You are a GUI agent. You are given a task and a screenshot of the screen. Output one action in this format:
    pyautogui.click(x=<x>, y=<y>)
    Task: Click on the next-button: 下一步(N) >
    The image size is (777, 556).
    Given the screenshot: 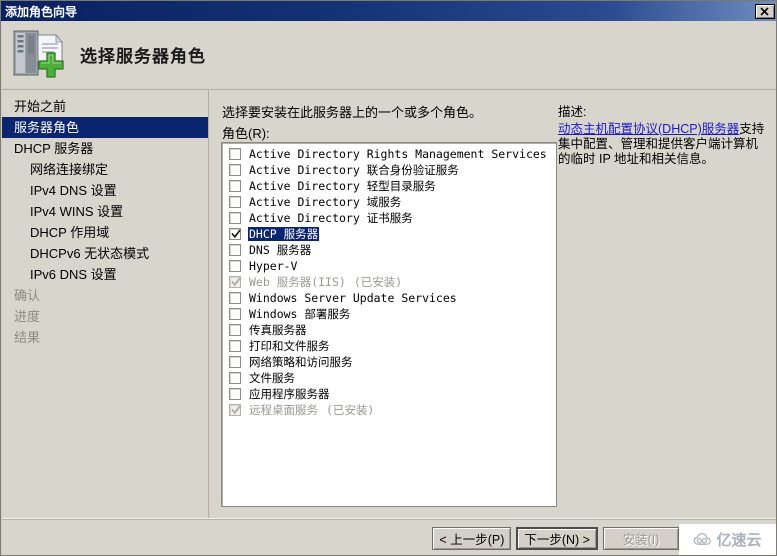 What is the action you would take?
    pyautogui.click(x=557, y=538)
    